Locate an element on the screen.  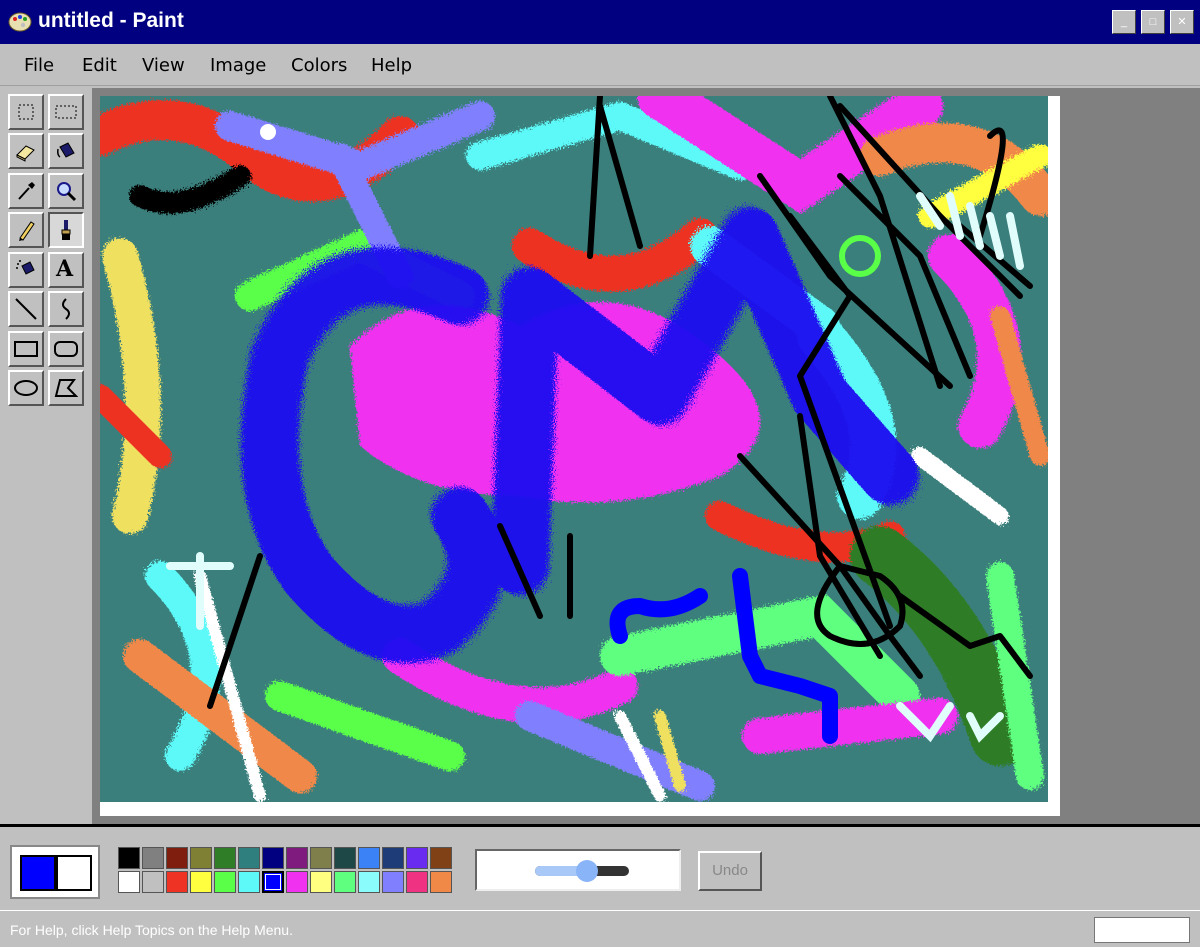
tool-polygon is located at coordinates (66, 388).